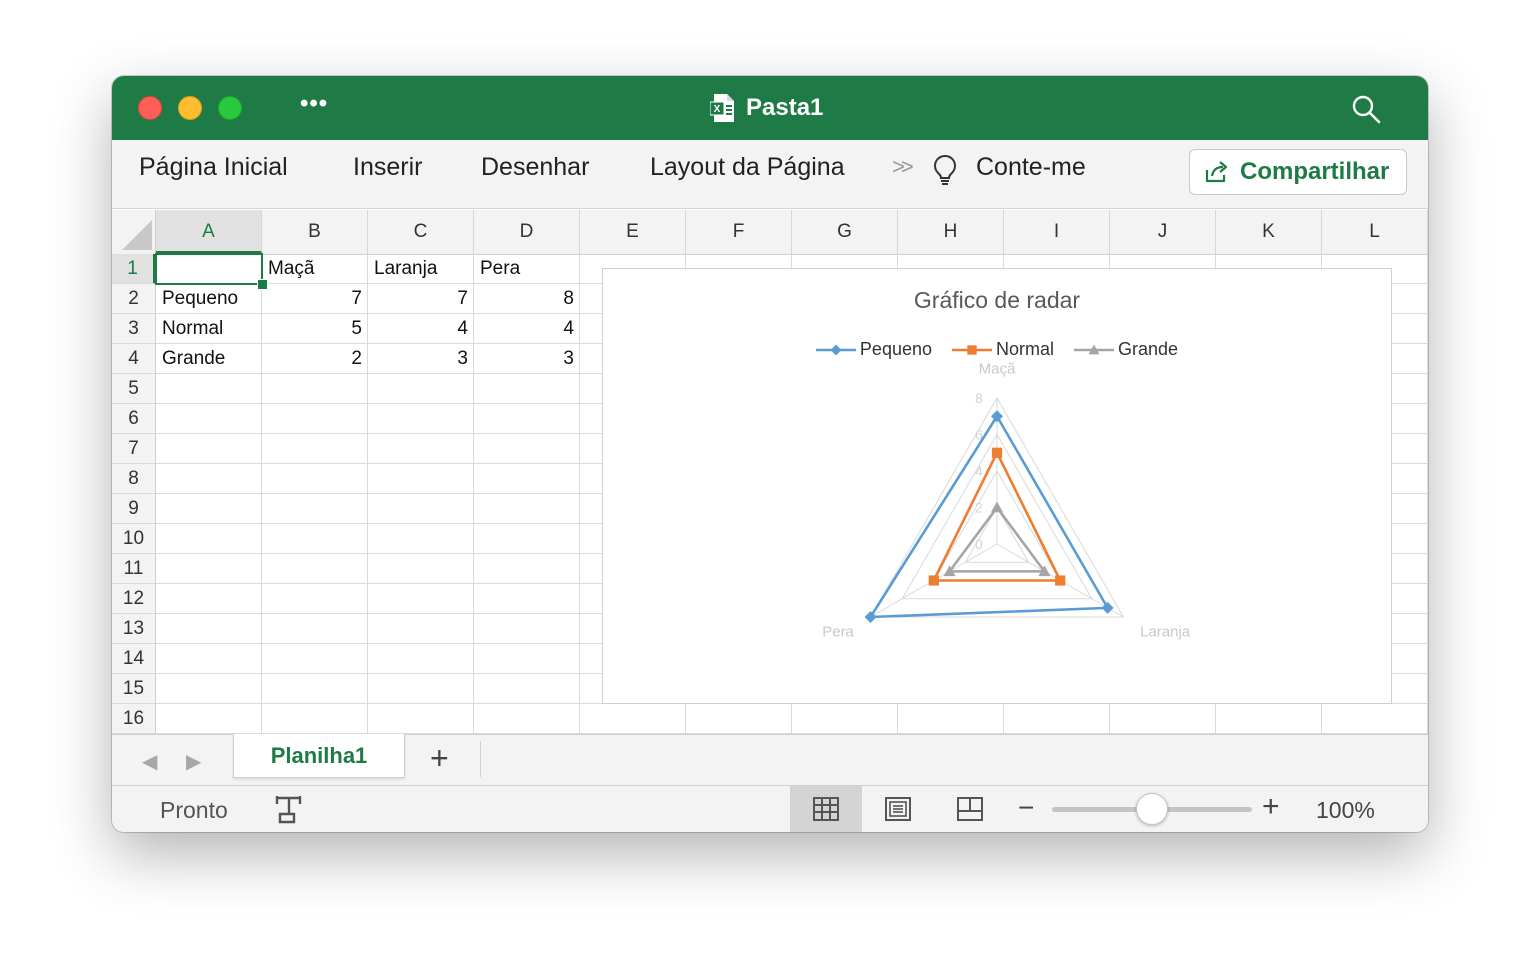  What do you see at coordinates (134, 389) in the screenshot?
I see `row-header-5: 5` at bounding box center [134, 389].